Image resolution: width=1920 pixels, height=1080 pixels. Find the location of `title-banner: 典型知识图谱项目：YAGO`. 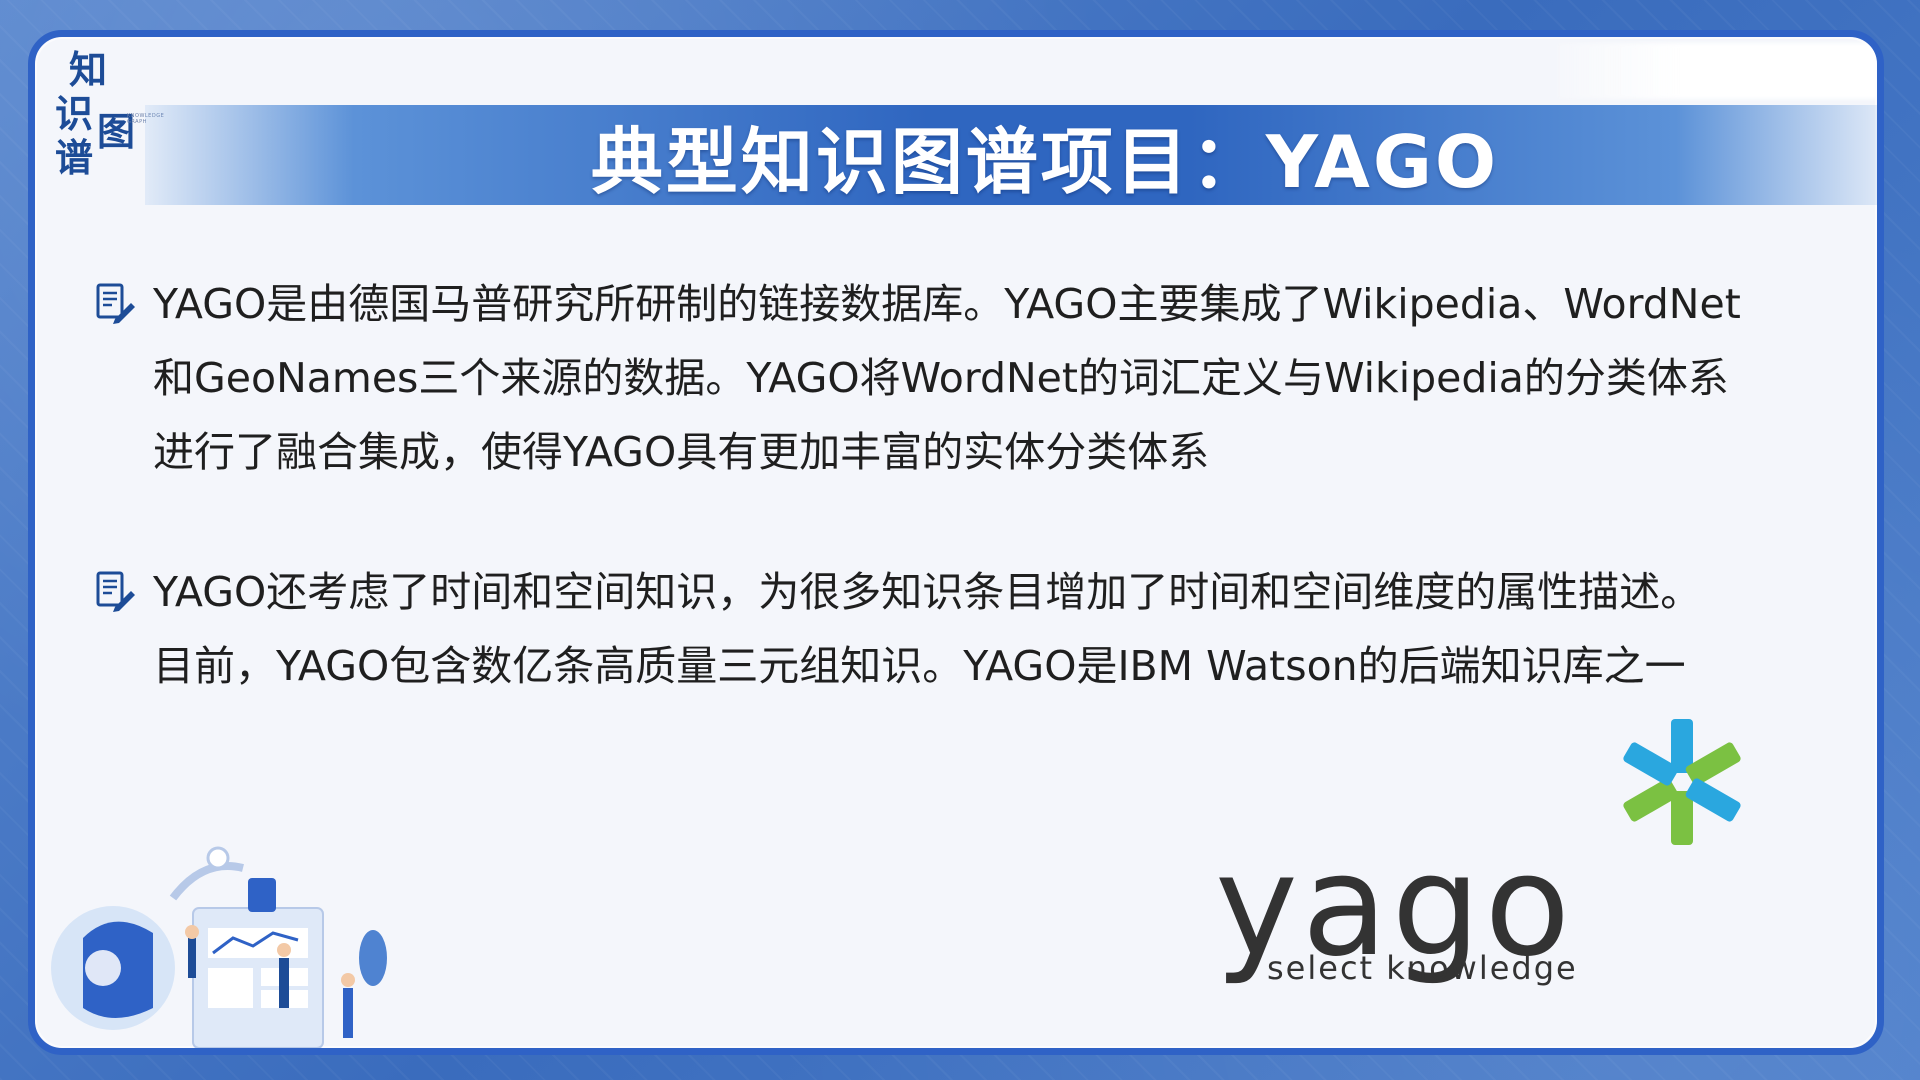

title-banner: 典型知识图谱项目：YAGO is located at coordinates (1011, 155).